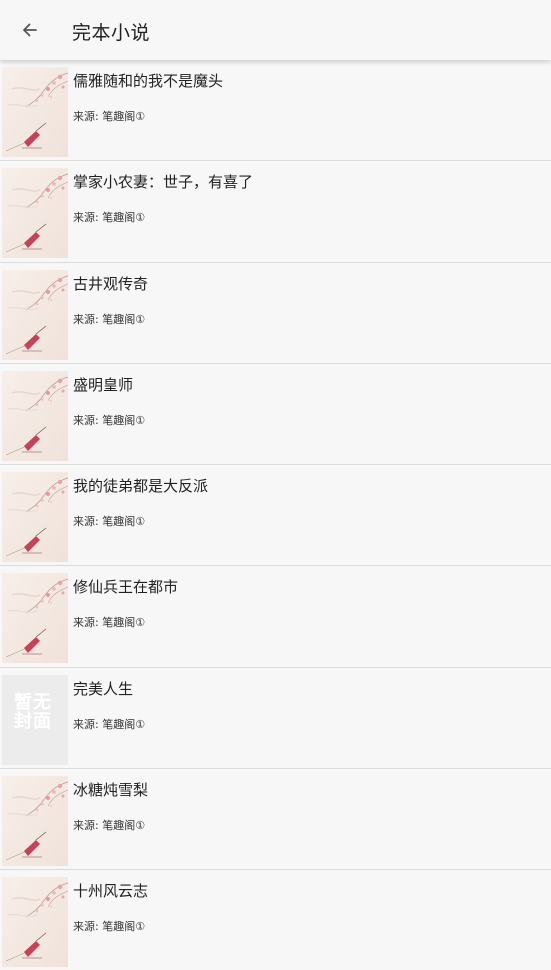 The image size is (551, 970). What do you see at coordinates (275, 212) in the screenshot?
I see `book-row: 掌家小农妻：世子，有喜了 来源: 笔趣阁①` at bounding box center [275, 212].